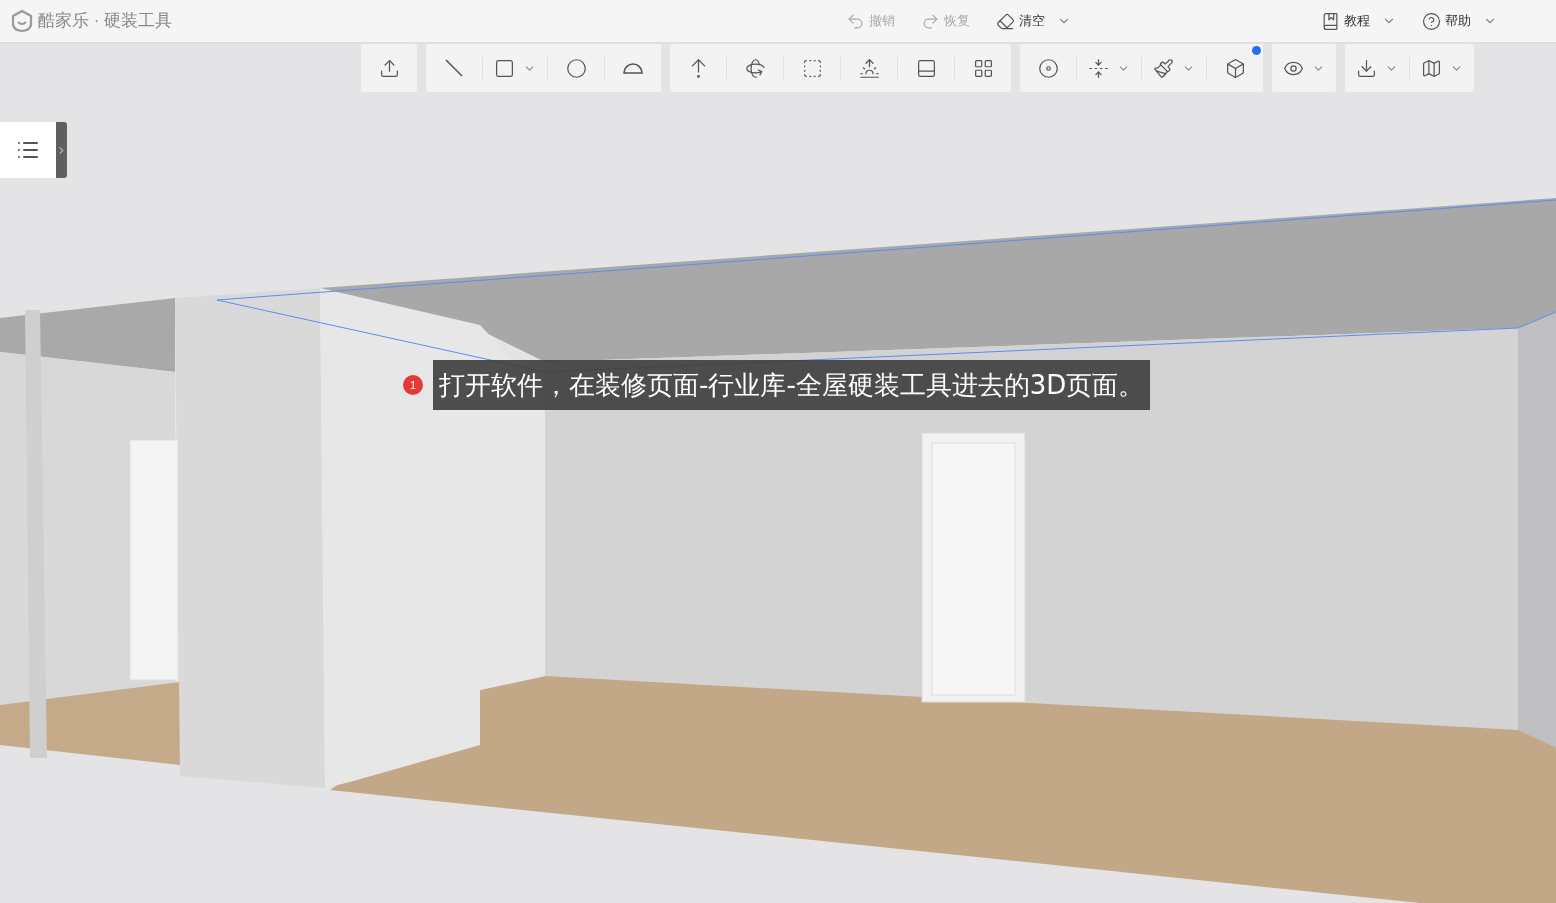 This screenshot has height=903, width=1556. What do you see at coordinates (1459, 21) in the screenshot?
I see `top-action-button: 帮助` at bounding box center [1459, 21].